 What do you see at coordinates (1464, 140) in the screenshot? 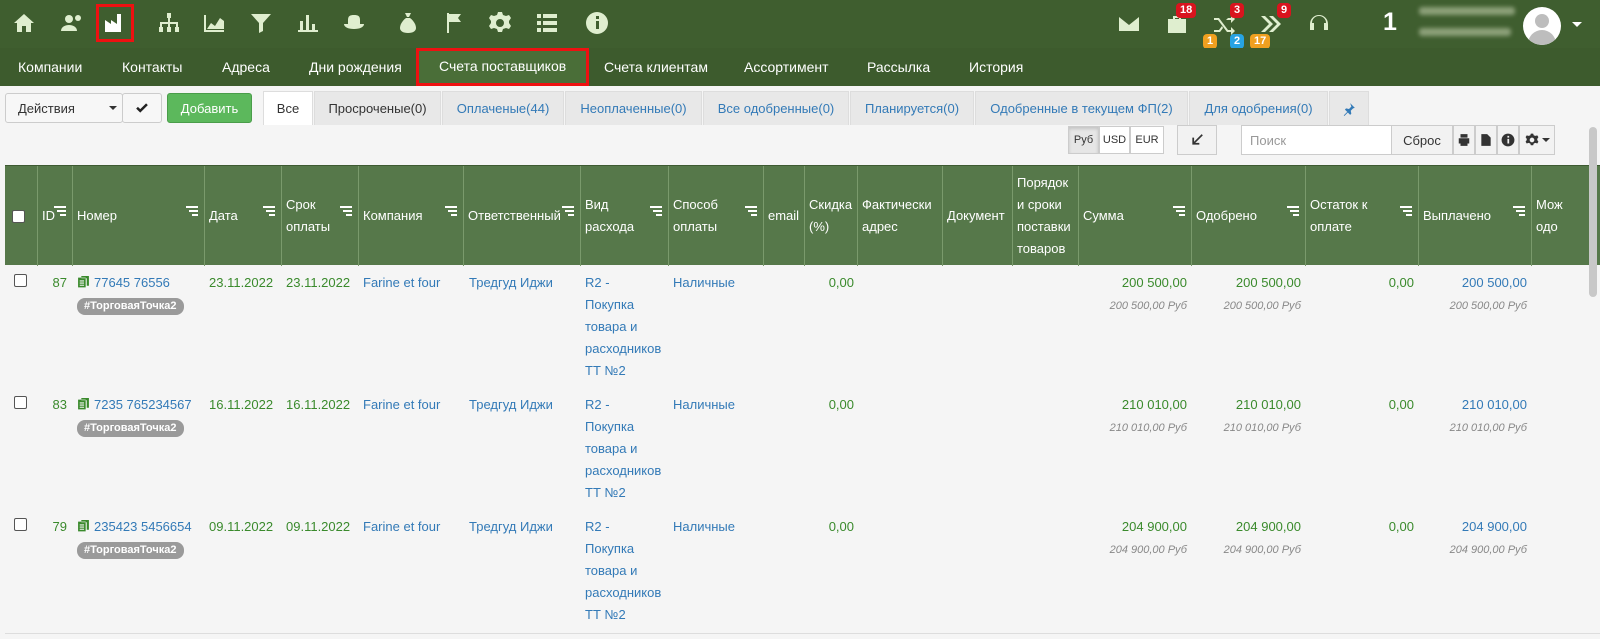
I see `print-button` at bounding box center [1464, 140].